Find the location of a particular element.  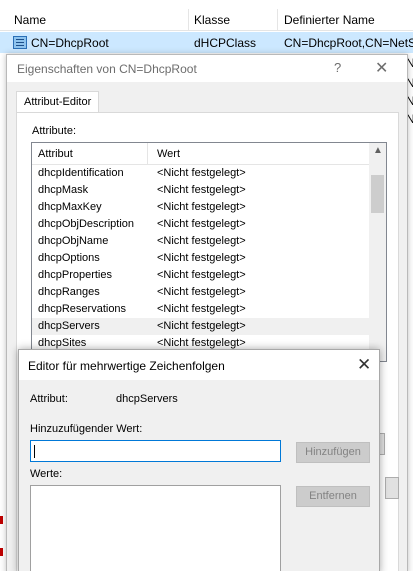

remove-button: Entfernen is located at coordinates (333, 496).